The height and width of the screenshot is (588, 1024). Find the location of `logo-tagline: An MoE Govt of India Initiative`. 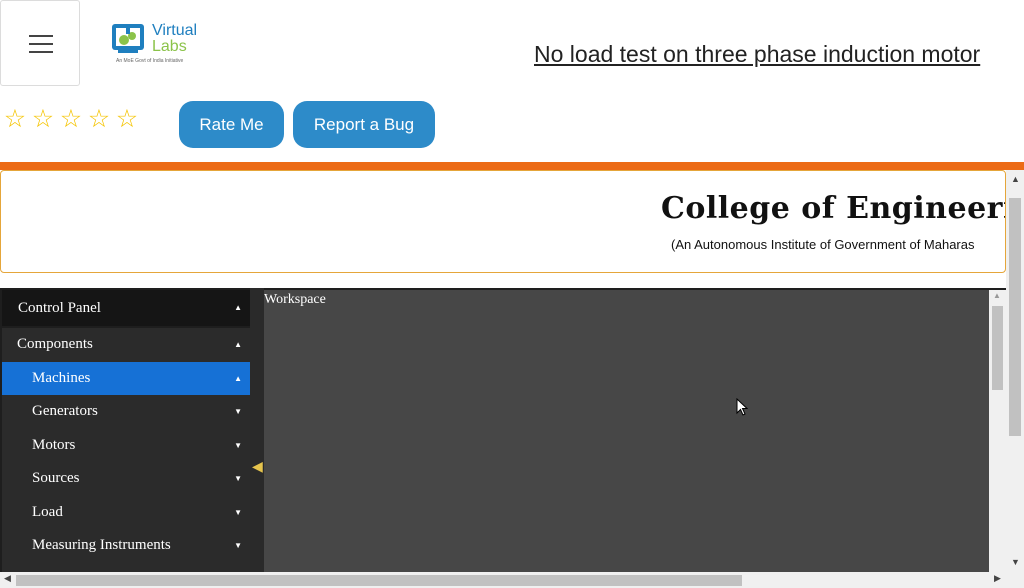

logo-tagline: An MoE Govt of India Initiative is located at coordinates (150, 61).